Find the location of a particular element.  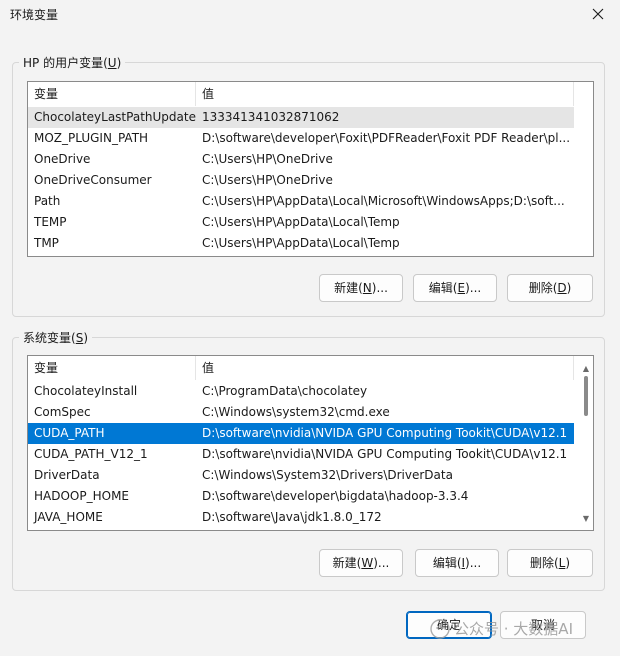

user-delete-button: 删除(D) is located at coordinates (550, 288).